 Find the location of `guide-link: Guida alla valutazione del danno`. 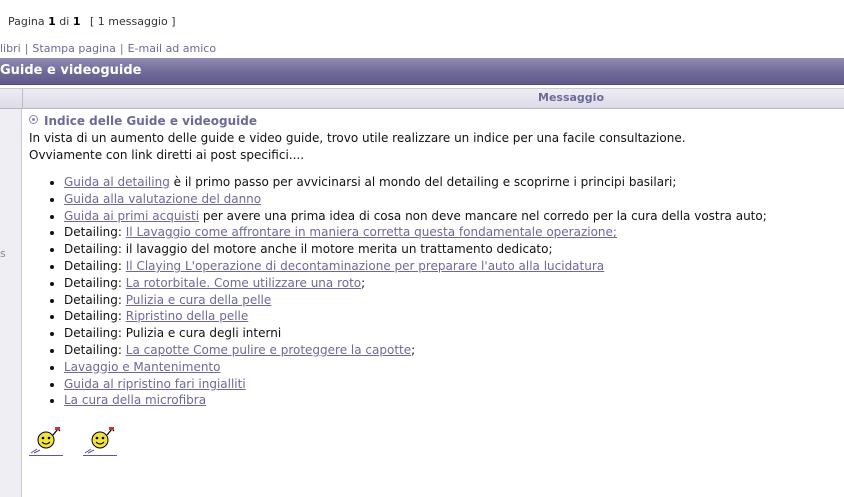

guide-link: Guida alla valutazione del danno is located at coordinates (162, 199).